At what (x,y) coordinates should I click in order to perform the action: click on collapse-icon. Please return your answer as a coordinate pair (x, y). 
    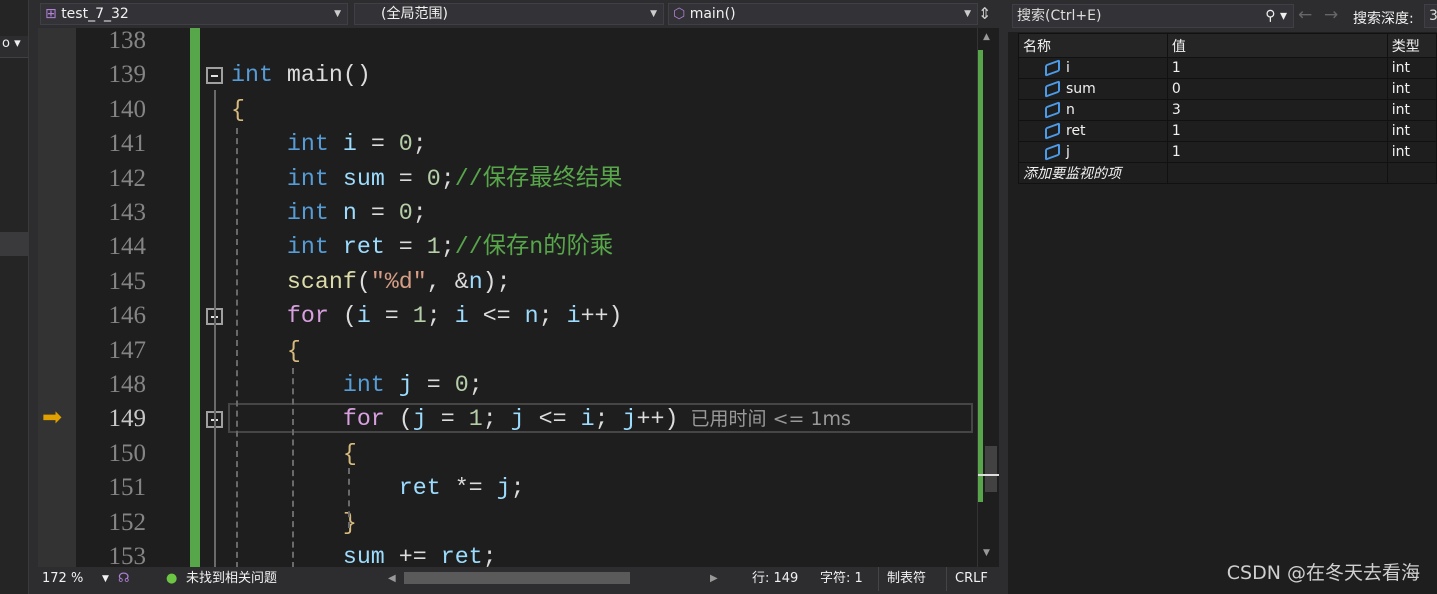
    Looking at the image, I should click on (214, 76).